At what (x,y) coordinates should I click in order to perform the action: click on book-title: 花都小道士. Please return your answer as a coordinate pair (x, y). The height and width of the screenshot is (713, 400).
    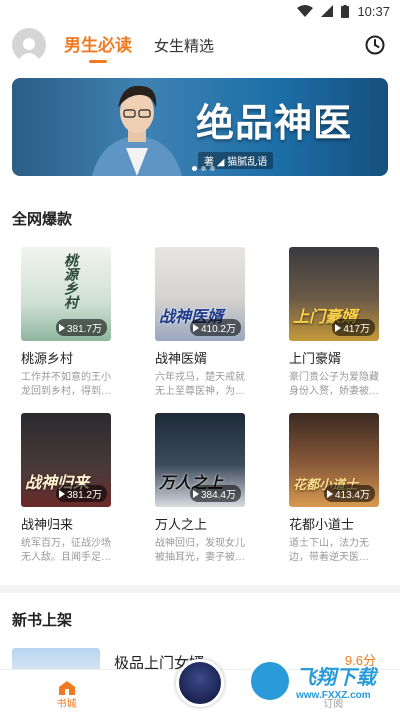
    Looking at the image, I should click on (322, 524).